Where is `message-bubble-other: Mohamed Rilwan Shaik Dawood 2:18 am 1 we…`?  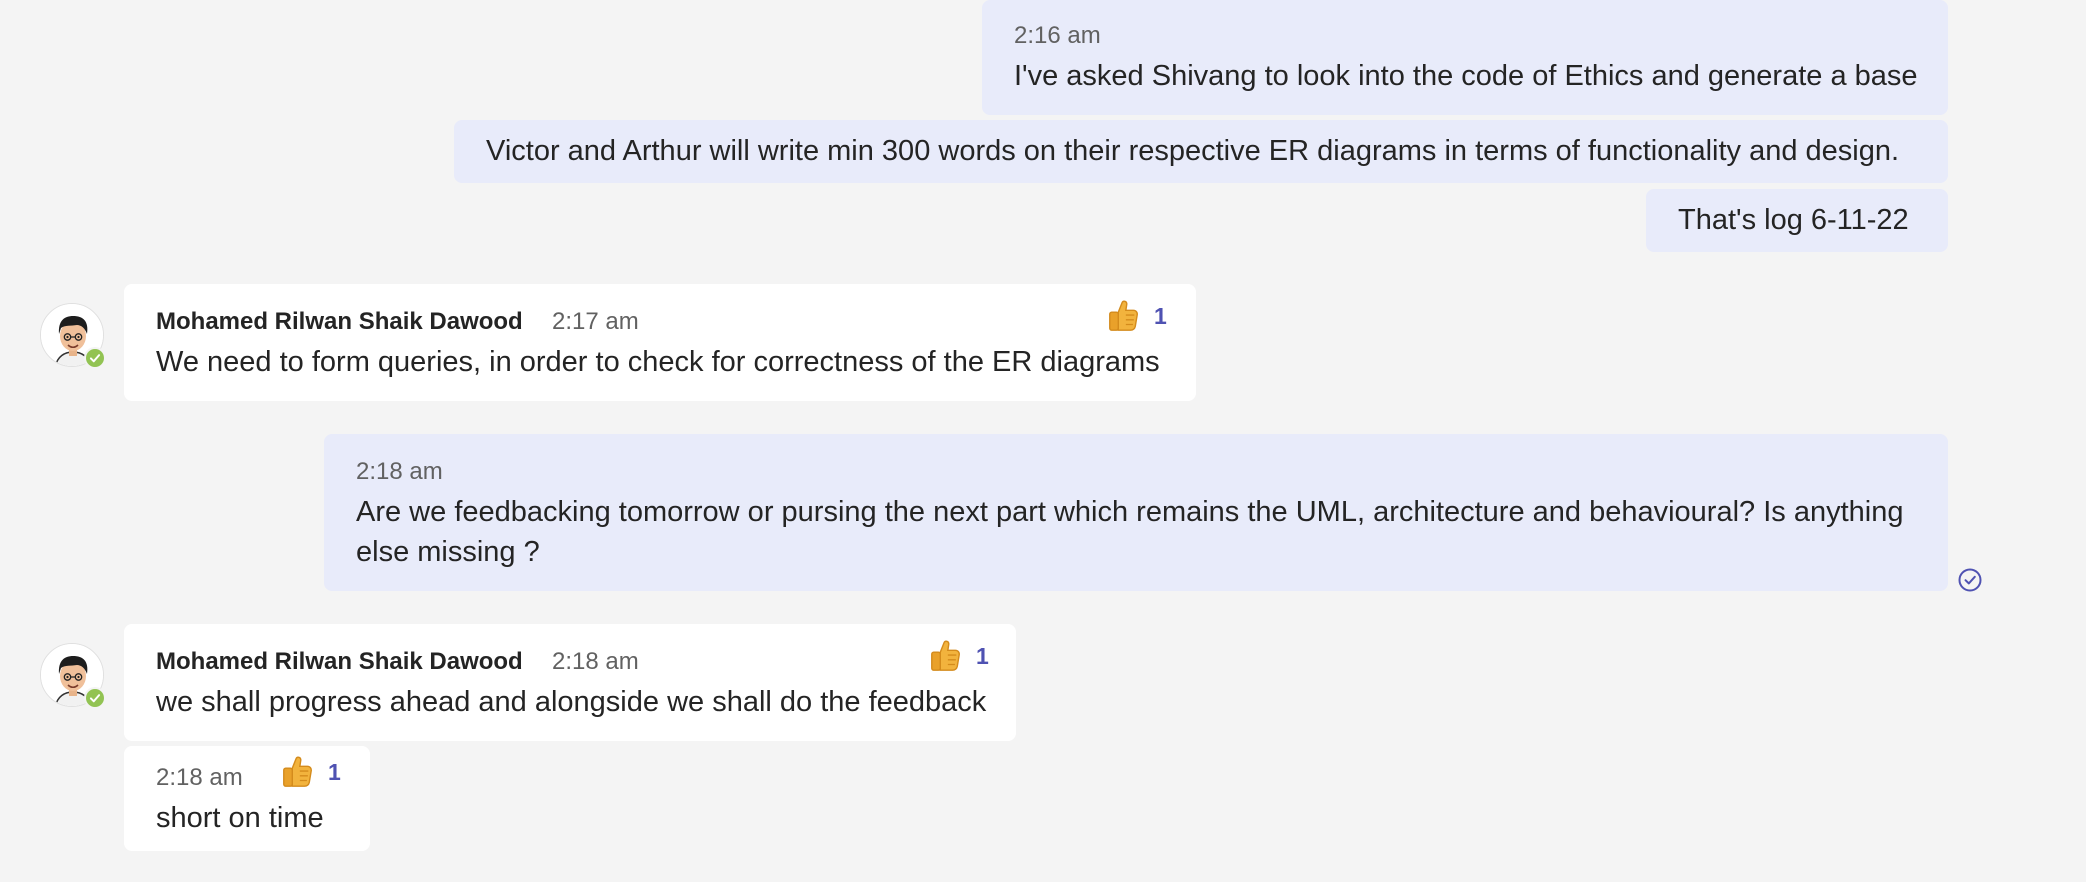 message-bubble-other: Mohamed Rilwan Shaik Dawood 2:18 am 1 we… is located at coordinates (570, 682).